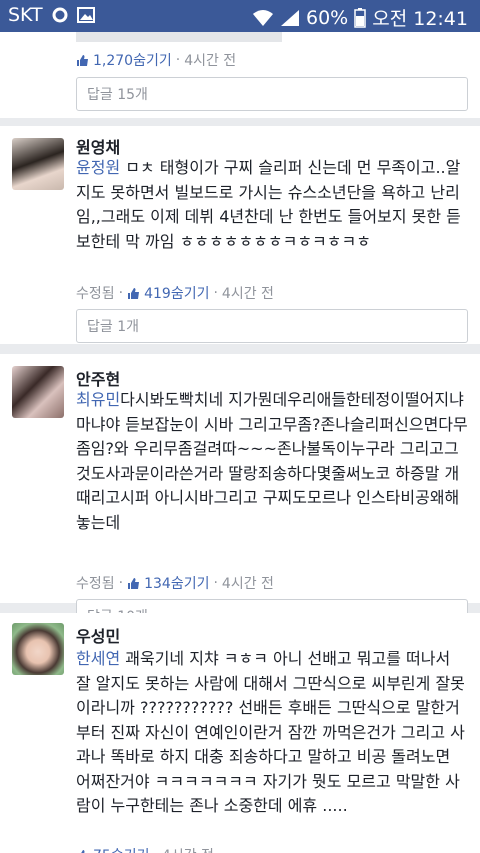 This screenshot has width=480, height=853. I want to click on comment-meta: 수정됨 · 134숨기기 · 4시간 전, so click(175, 583).